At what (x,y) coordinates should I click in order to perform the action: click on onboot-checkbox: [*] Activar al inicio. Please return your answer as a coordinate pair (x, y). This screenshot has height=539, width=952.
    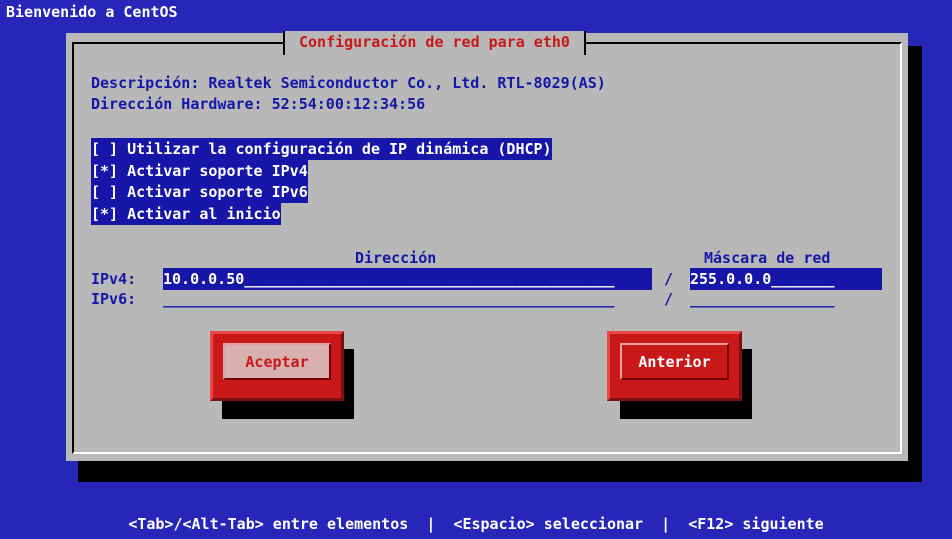
    Looking at the image, I should click on (186, 214).